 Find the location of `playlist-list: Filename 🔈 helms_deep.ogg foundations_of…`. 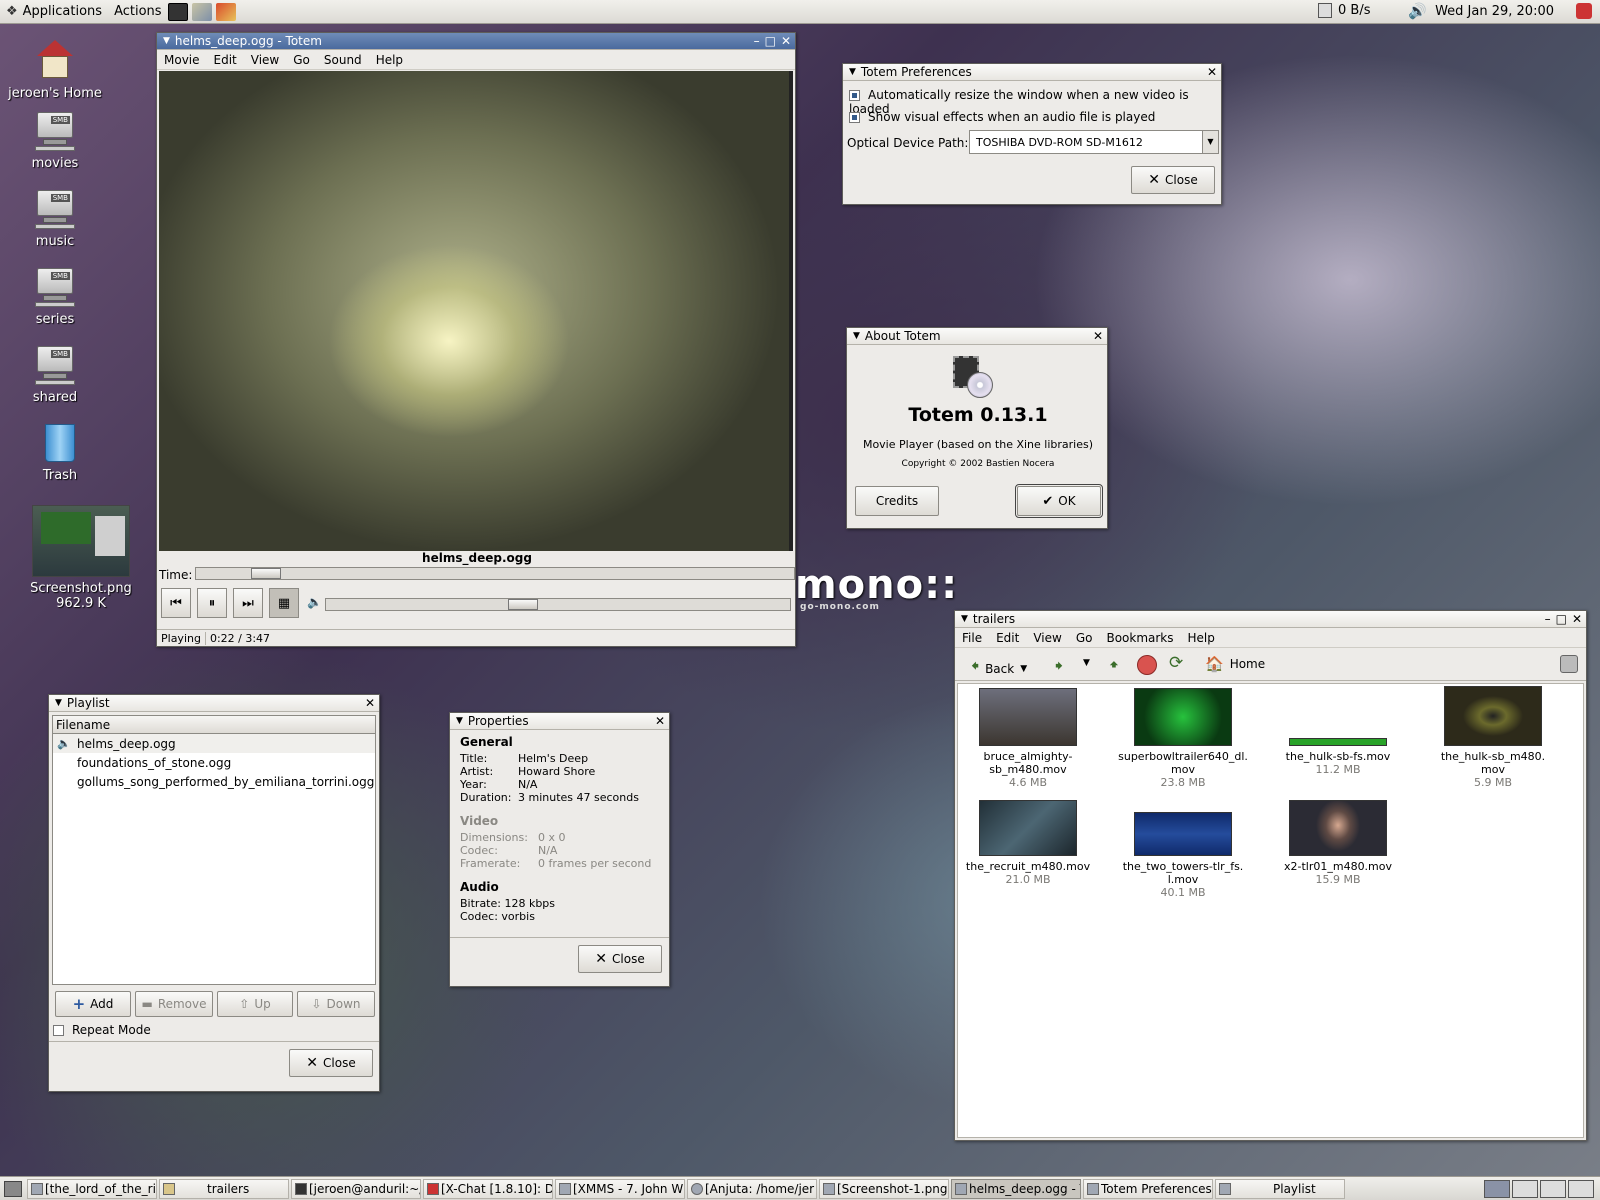

playlist-list: Filename 🔈 helms_deep.ogg foundations_of… is located at coordinates (214, 850).